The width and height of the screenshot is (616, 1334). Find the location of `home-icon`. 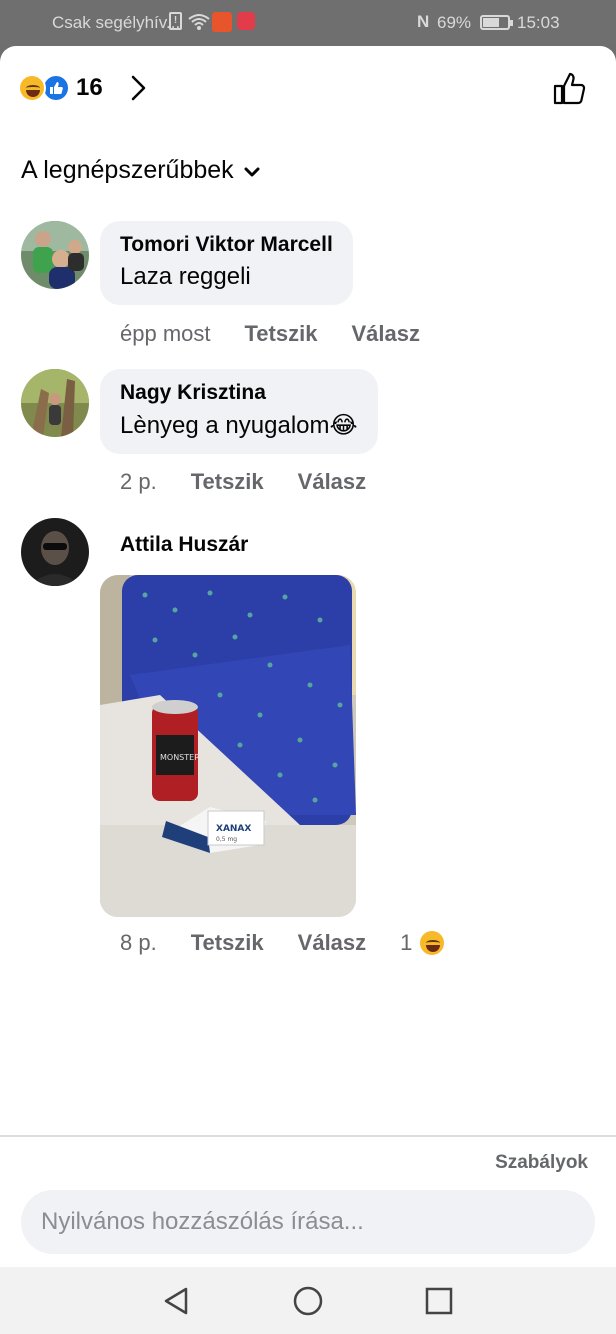

home-icon is located at coordinates (308, 1303).